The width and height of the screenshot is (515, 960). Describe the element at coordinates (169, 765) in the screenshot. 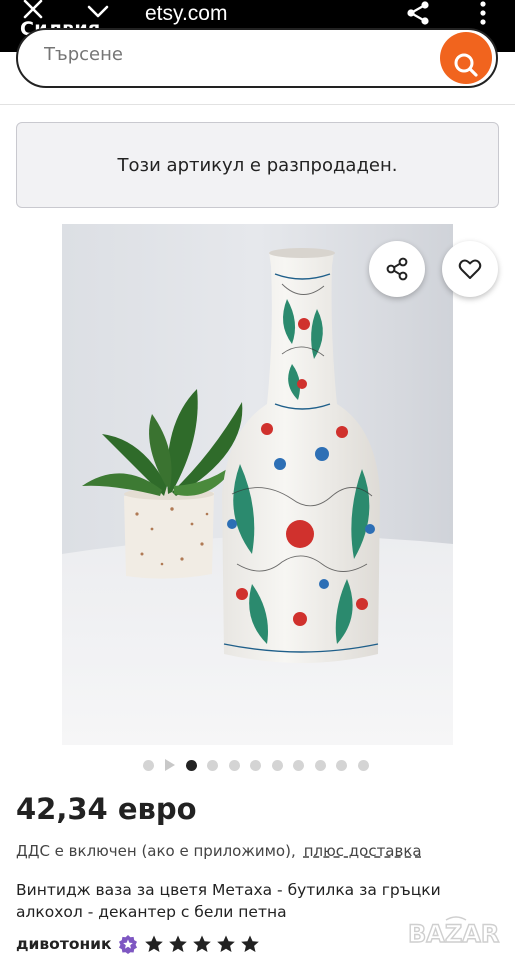

I see `video-play-icon` at that location.